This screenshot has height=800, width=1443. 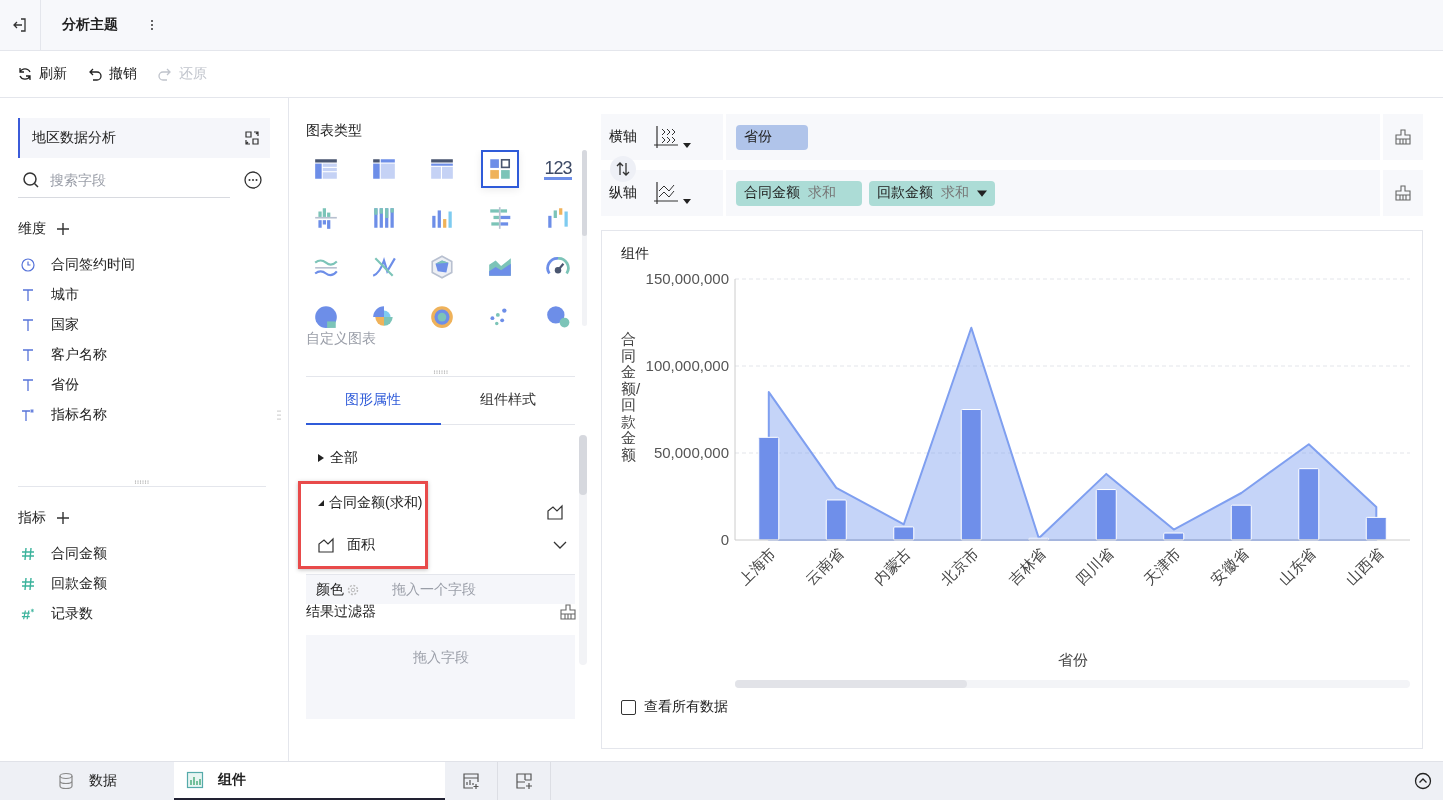 I want to click on x-tick-label: 北京市, so click(x=959, y=566).